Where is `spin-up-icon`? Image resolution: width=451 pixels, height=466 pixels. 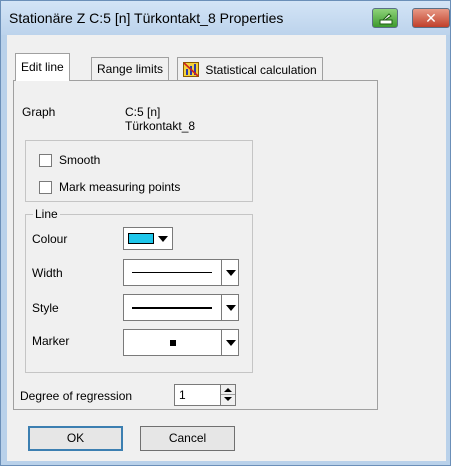
spin-up-icon is located at coordinates (228, 390).